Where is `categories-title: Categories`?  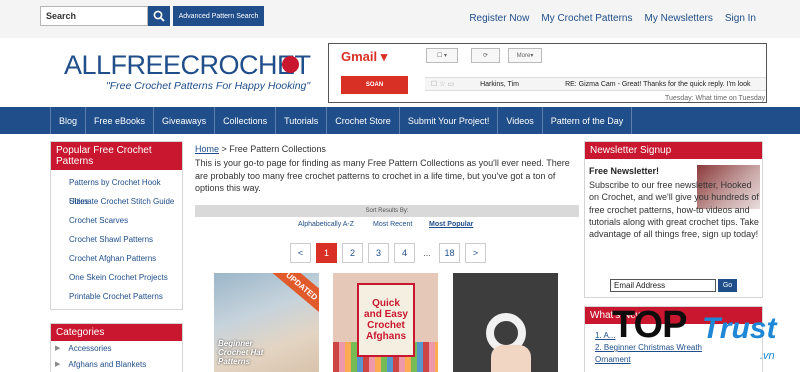 categories-title: Categories is located at coordinates (116, 332).